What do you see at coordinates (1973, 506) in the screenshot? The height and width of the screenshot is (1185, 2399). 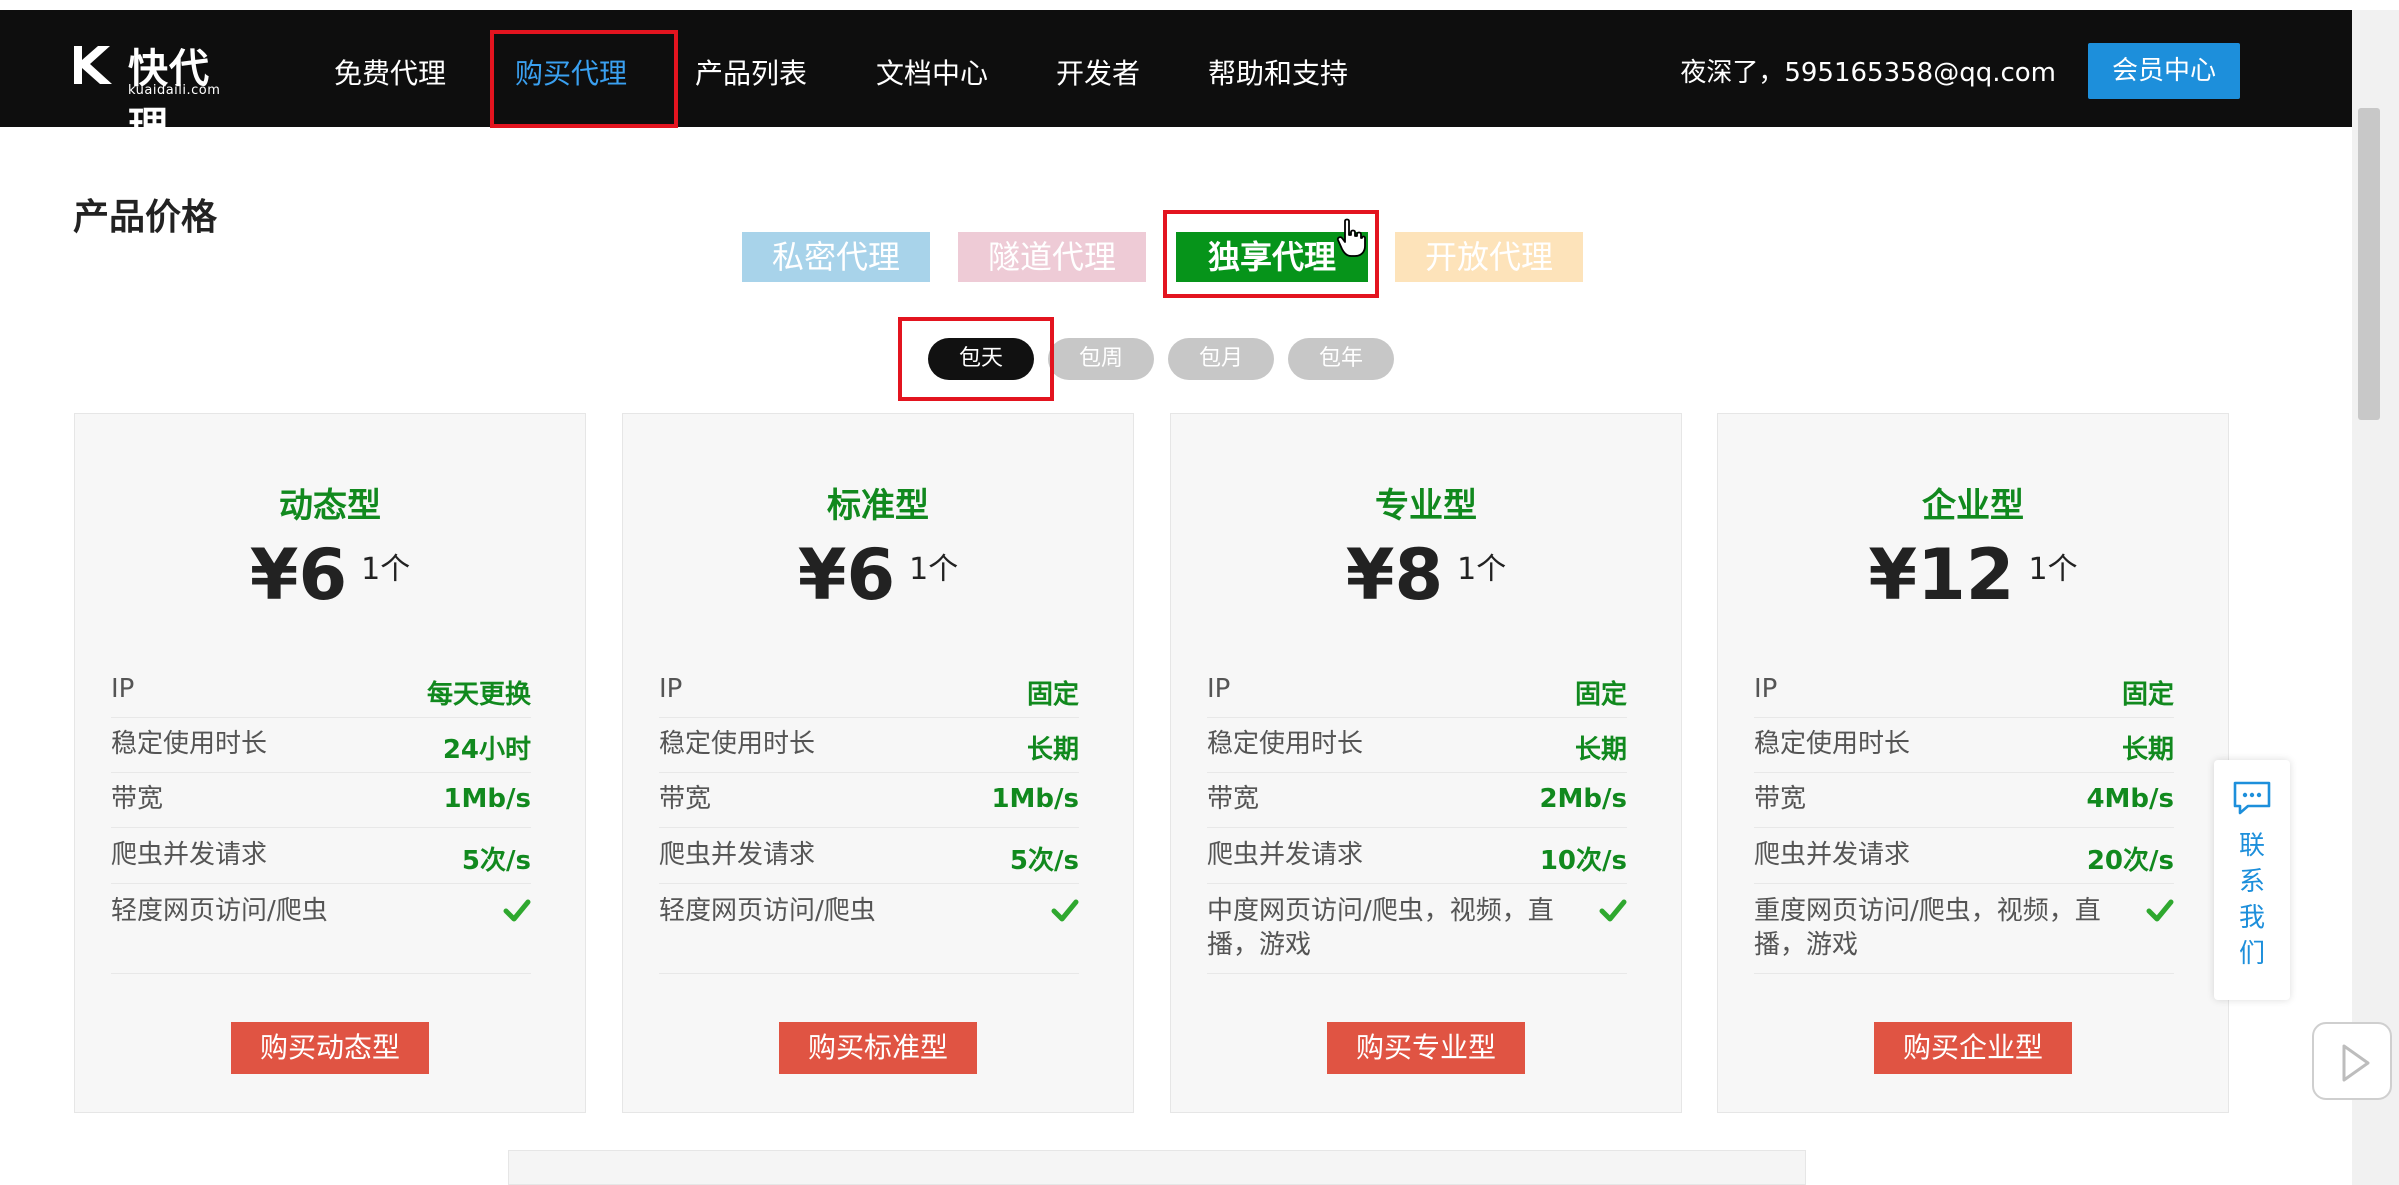 I see `card-title: 企业型` at bounding box center [1973, 506].